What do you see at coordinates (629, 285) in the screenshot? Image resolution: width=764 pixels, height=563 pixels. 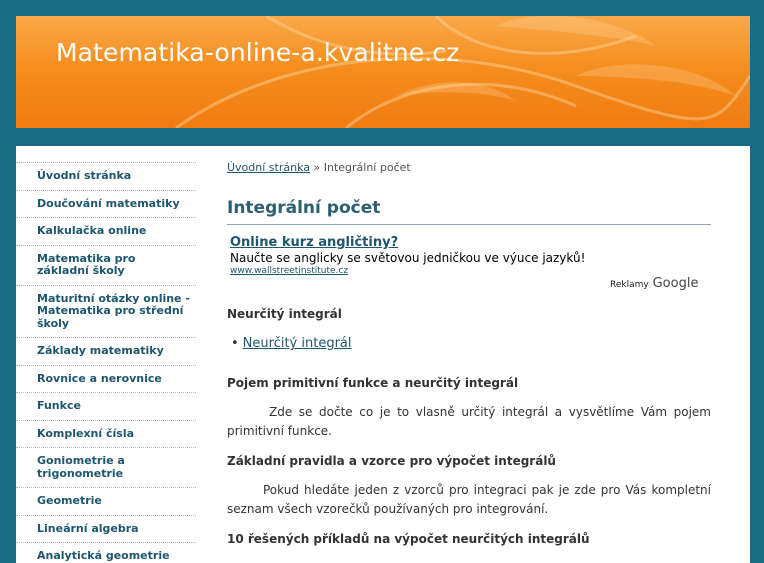 I see `ad-label-prefix: Reklamy` at bounding box center [629, 285].